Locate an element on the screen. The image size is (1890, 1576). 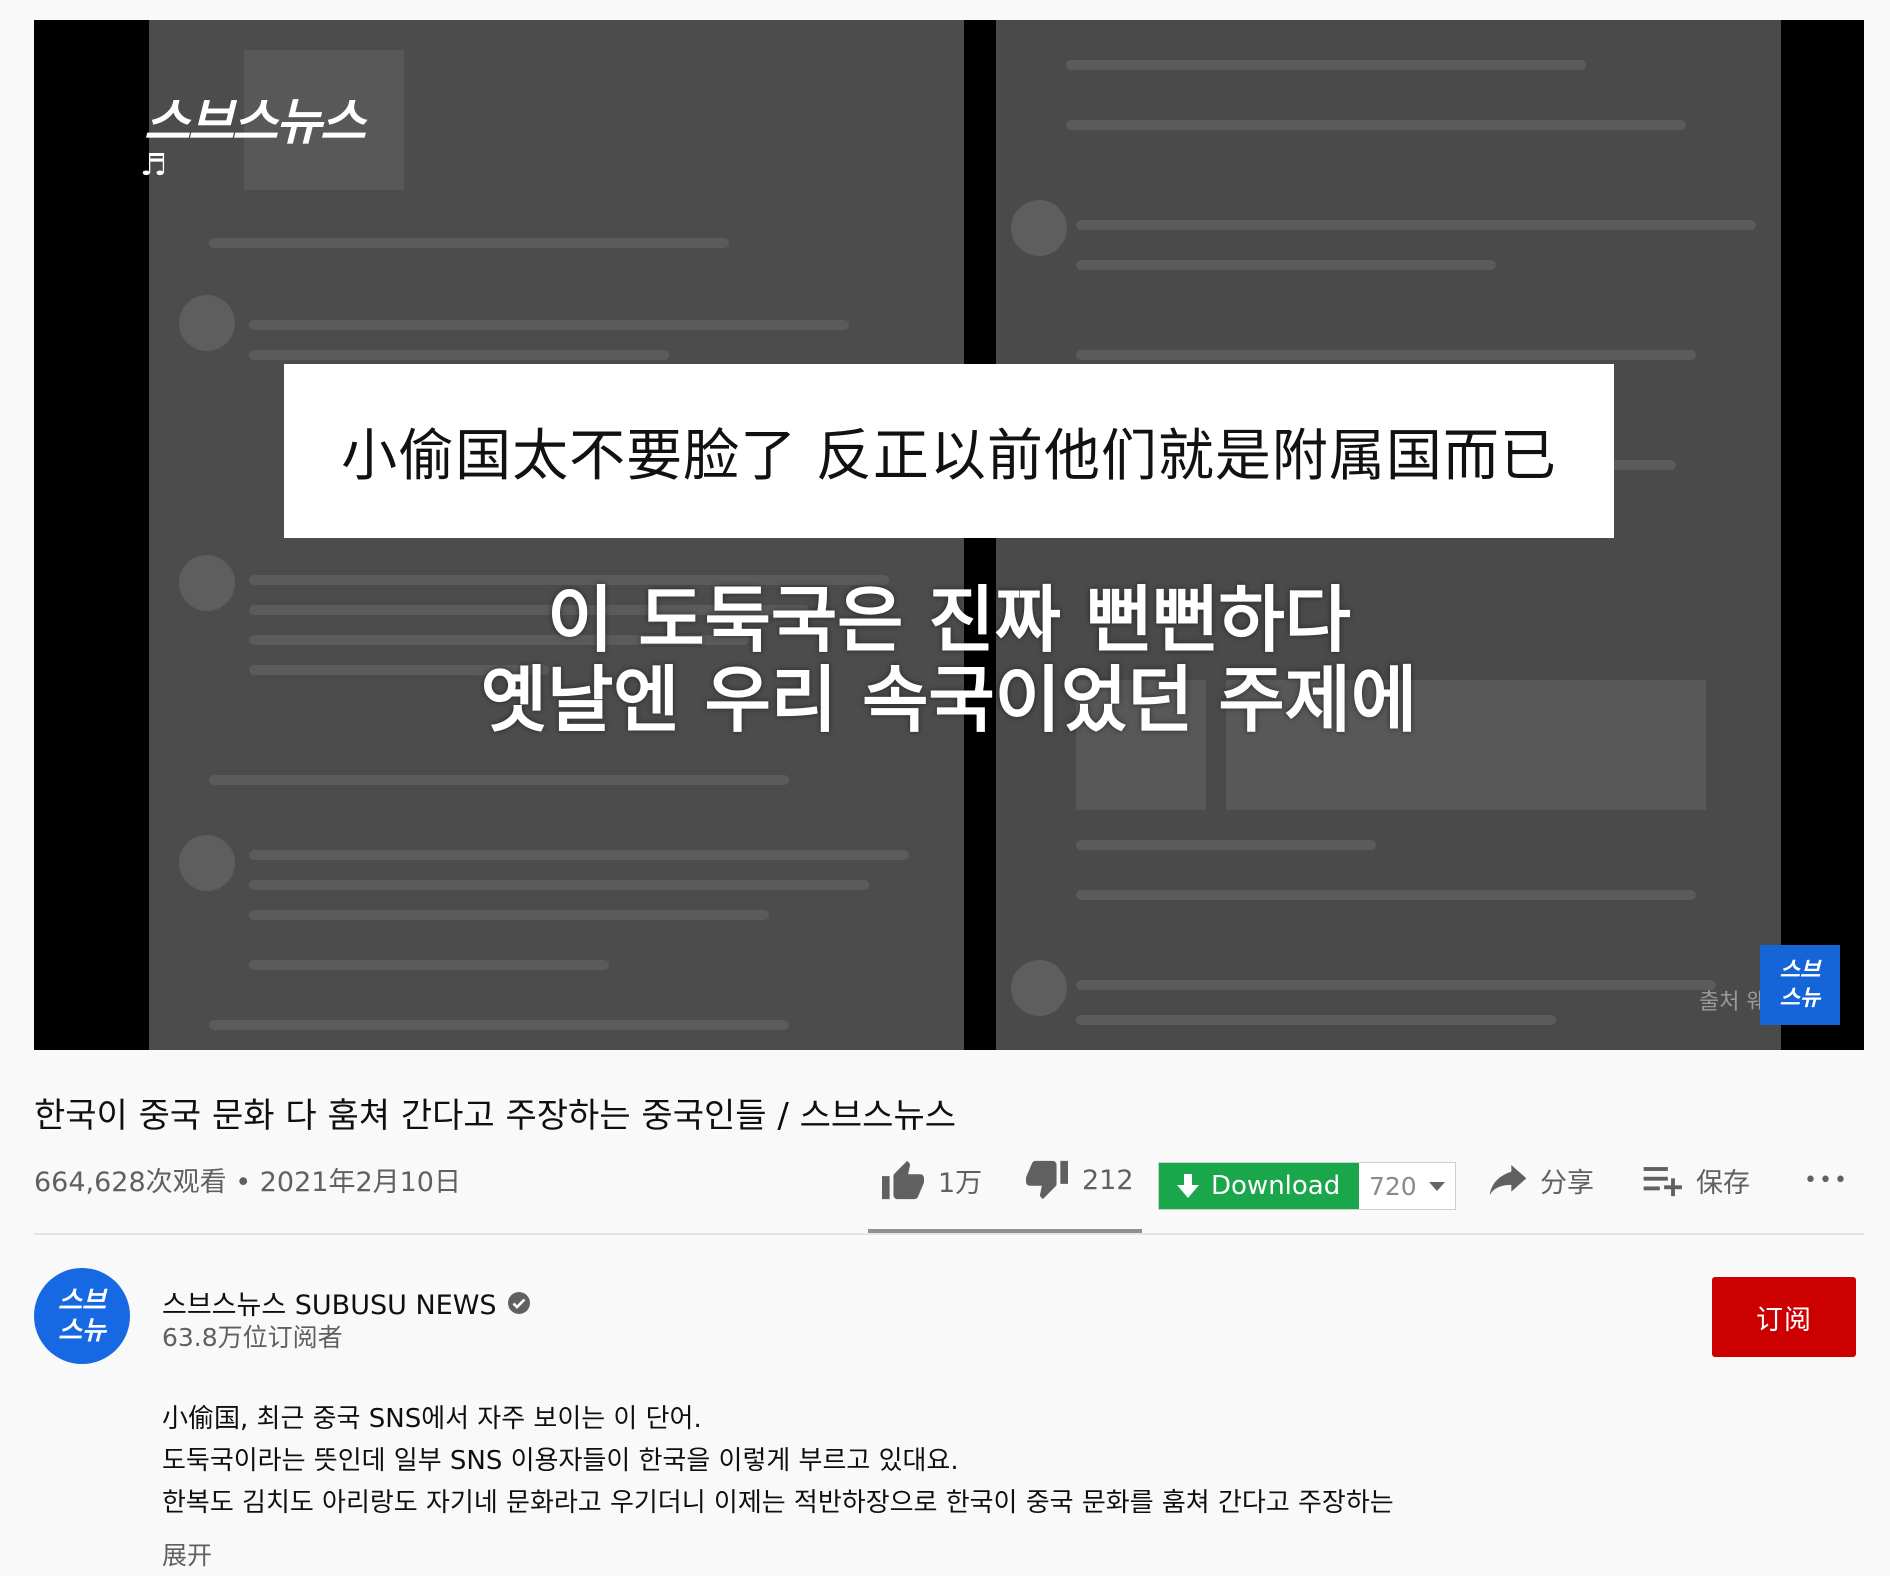
more-actions-button: ••• is located at coordinates (1826, 1180).